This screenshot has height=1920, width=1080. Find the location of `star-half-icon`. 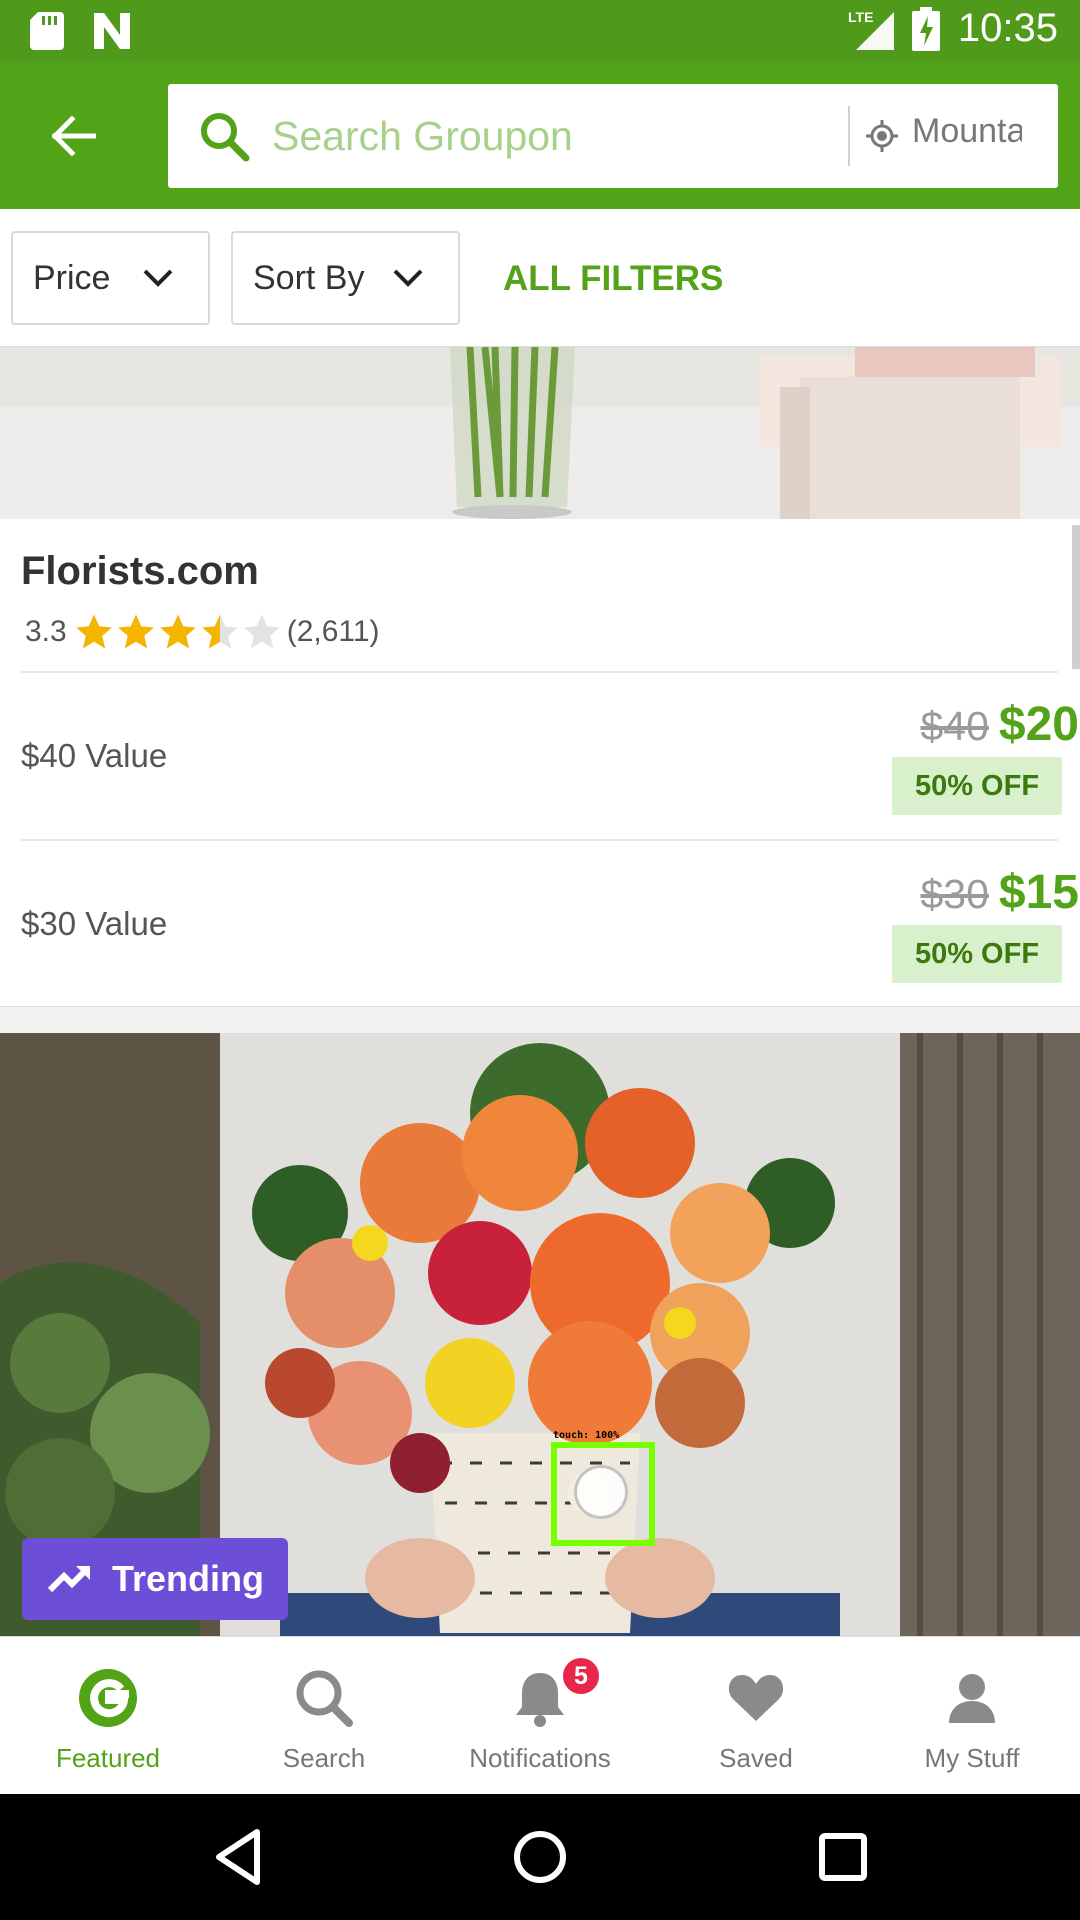

star-half-icon is located at coordinates (219, 631).